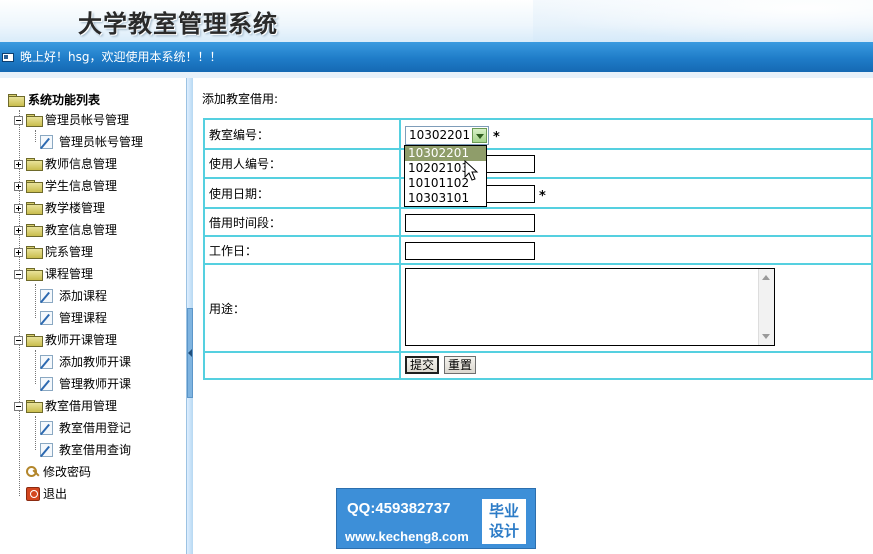 Image resolution: width=873 pixels, height=554 pixels. What do you see at coordinates (303, 193) in the screenshot?
I see `date-label: 使用日期：` at bounding box center [303, 193].